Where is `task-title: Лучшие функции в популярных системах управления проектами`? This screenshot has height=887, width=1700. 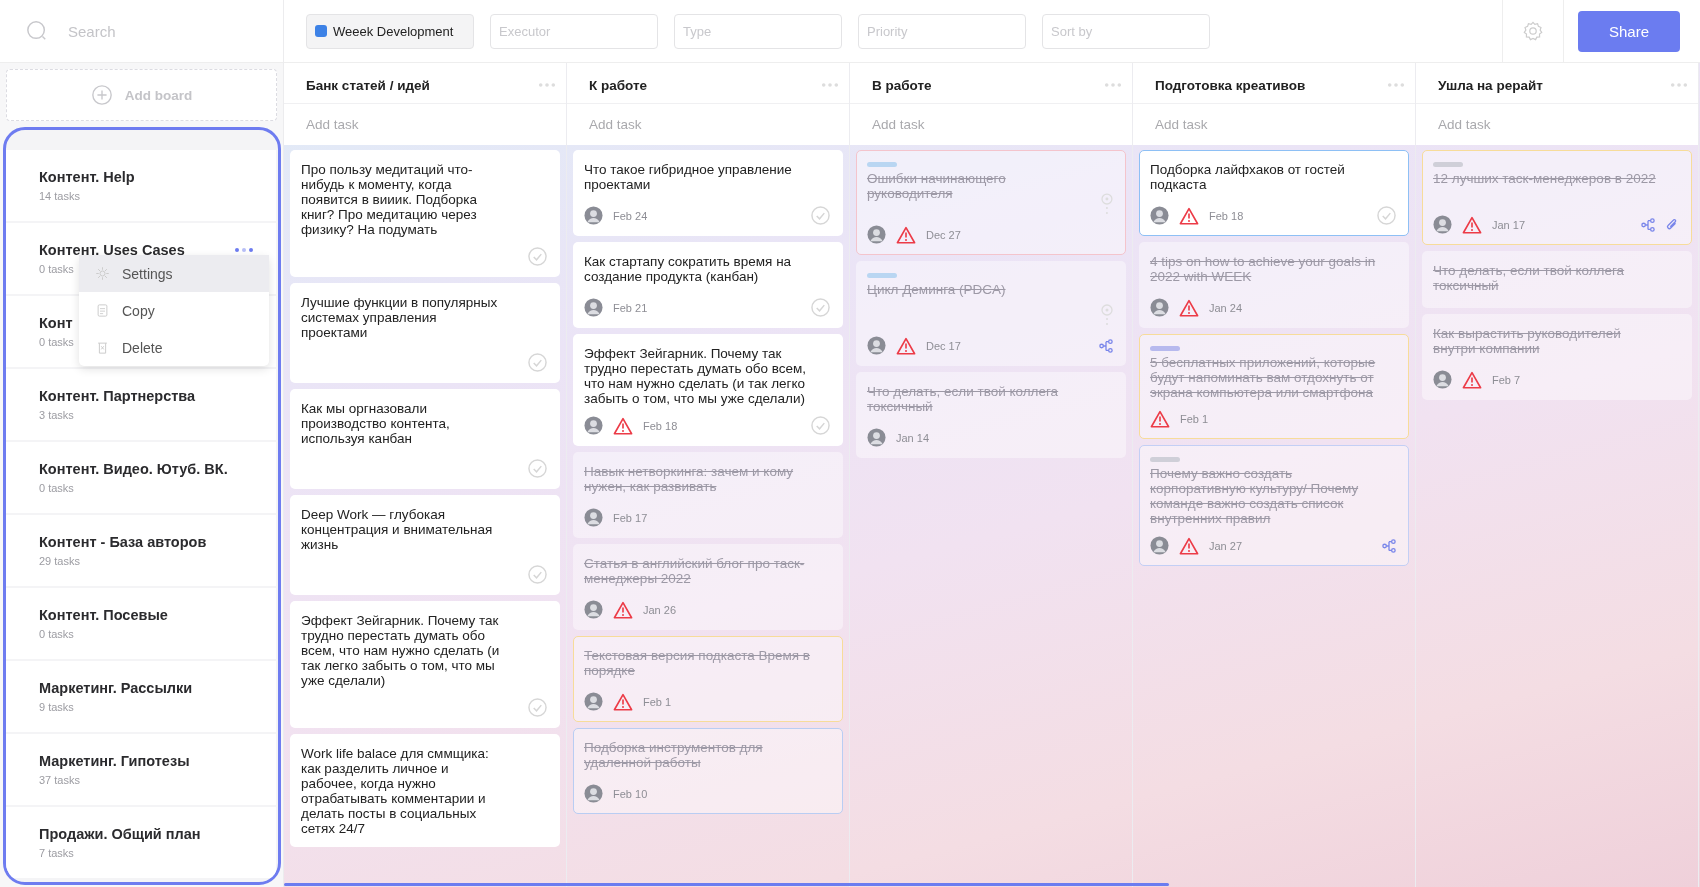 task-title: Лучшие функции в популярных системах управления проектами is located at coordinates (400, 317).